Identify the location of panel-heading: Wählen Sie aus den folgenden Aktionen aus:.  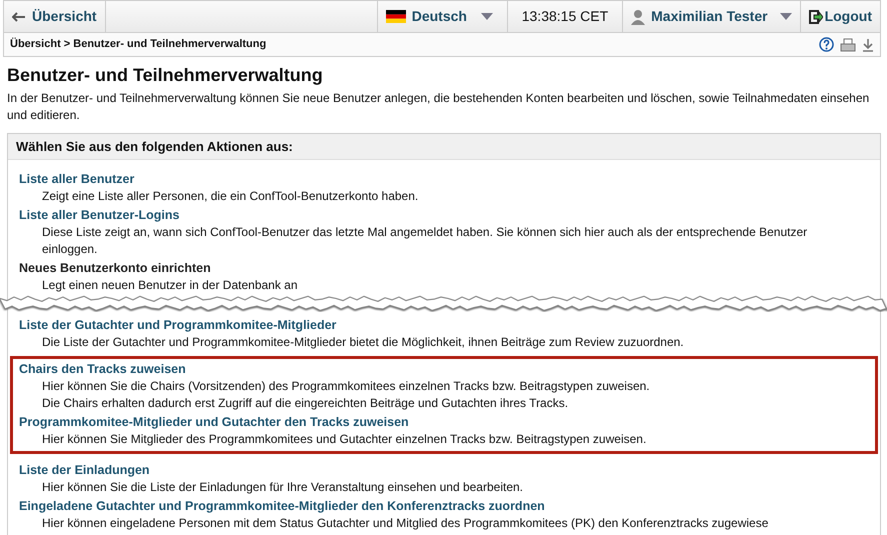
(444, 147).